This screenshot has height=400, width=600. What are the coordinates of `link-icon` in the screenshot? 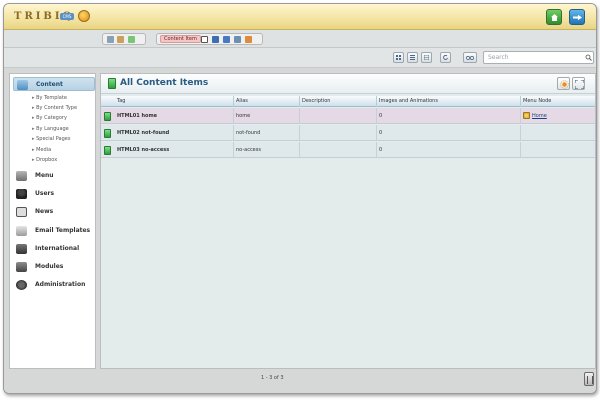 It's located at (215, 39).